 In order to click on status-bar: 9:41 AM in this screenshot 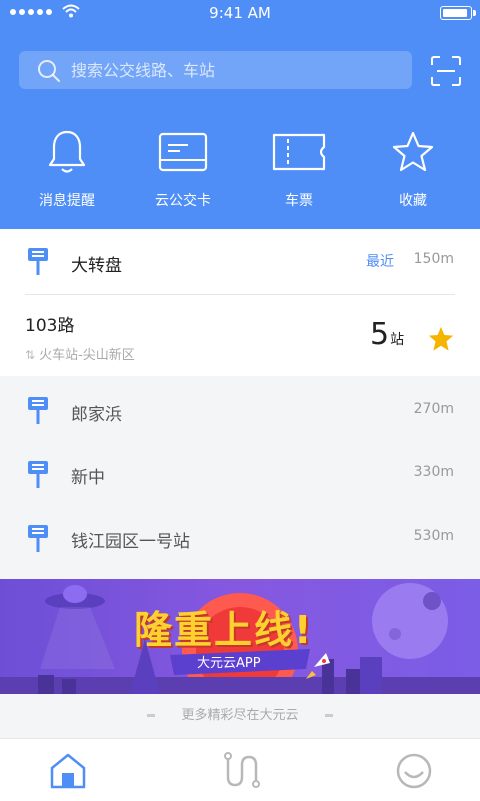, I will do `click(240, 13)`.